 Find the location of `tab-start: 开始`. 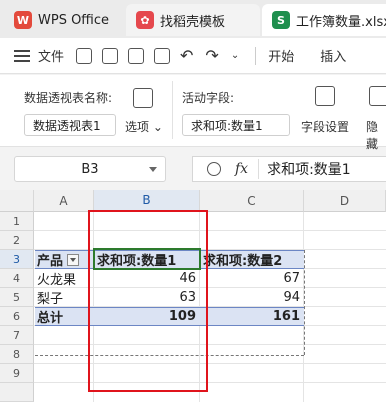

tab-start: 开始 is located at coordinates (281, 55).